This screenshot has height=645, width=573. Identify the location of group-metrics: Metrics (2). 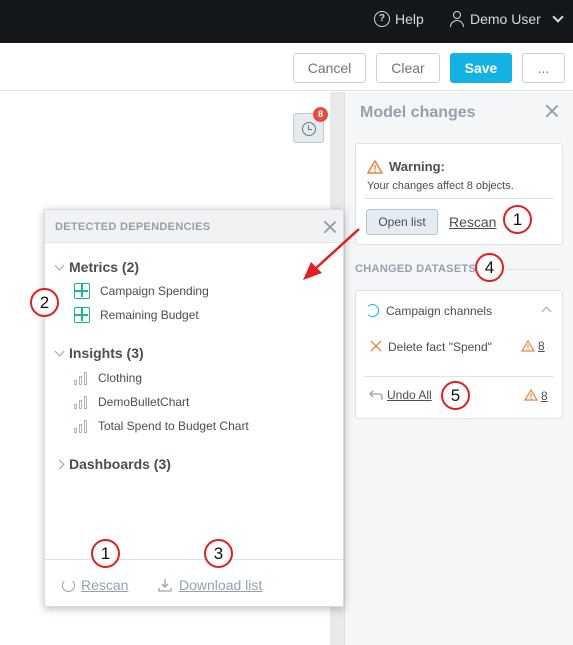
(97, 267).